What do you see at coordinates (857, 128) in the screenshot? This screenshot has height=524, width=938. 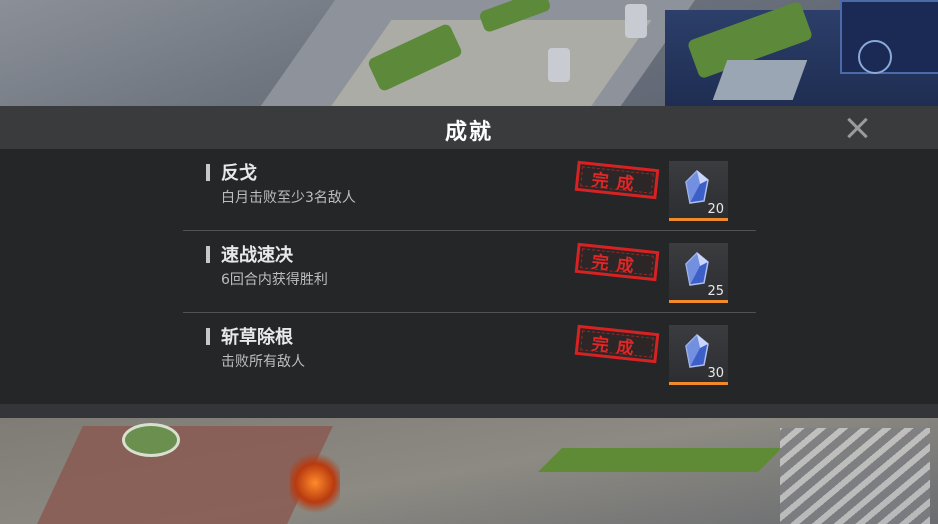 I see `close-icon` at bounding box center [857, 128].